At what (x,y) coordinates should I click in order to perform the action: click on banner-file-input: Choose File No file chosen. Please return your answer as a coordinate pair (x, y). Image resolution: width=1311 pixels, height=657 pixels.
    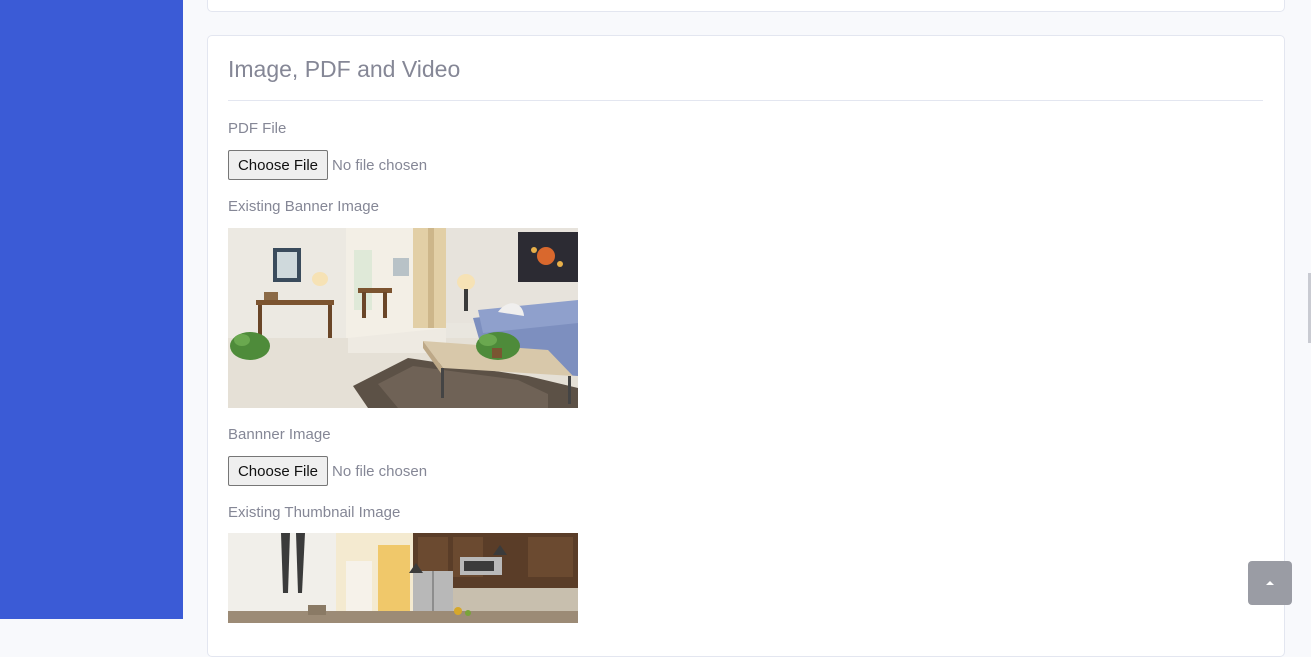
    Looking at the image, I should click on (327, 471).